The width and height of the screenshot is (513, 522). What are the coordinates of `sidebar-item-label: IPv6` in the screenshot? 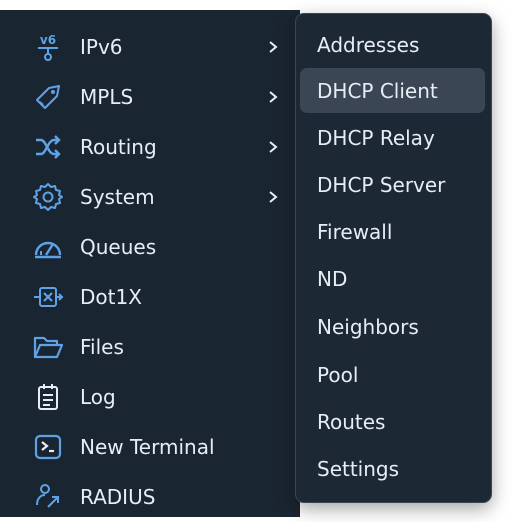 It's located at (101, 47).